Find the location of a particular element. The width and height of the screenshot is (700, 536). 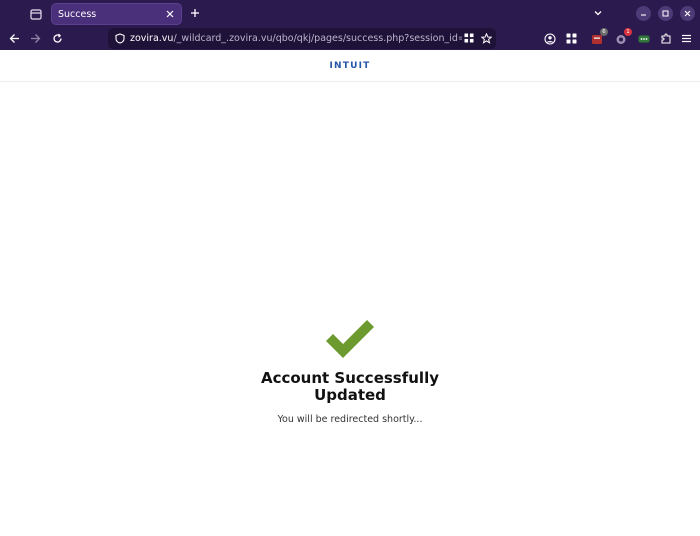

qr-code-button is located at coordinates (469, 38).